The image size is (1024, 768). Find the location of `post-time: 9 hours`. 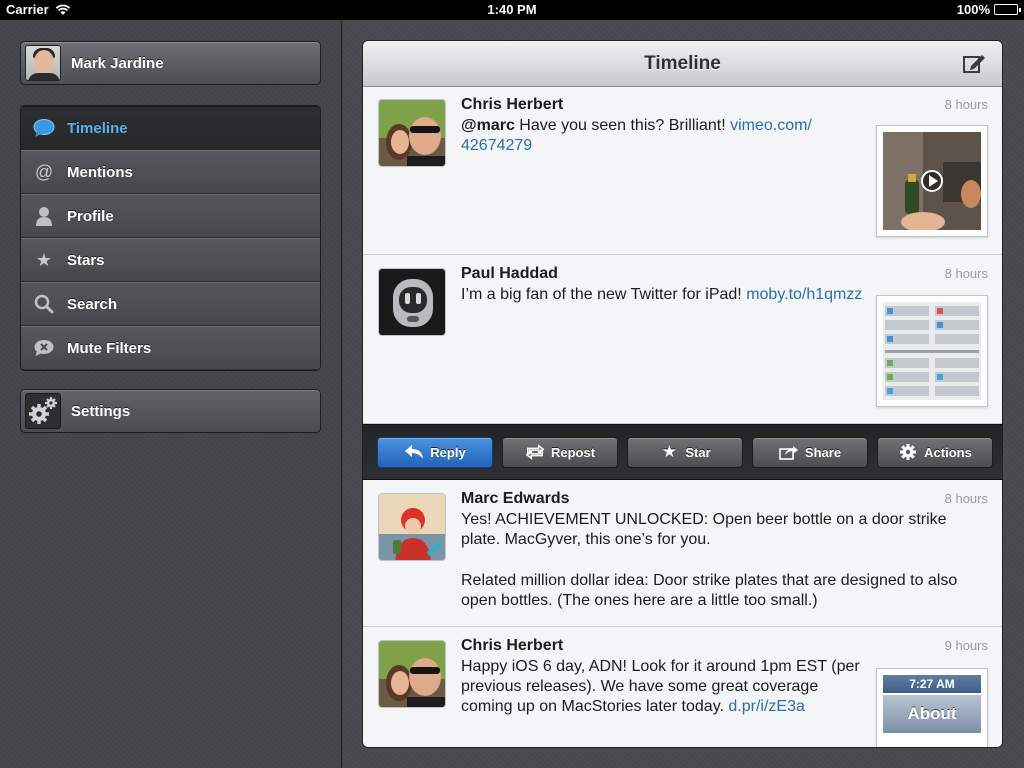

post-time: 9 hours is located at coordinates (966, 645).